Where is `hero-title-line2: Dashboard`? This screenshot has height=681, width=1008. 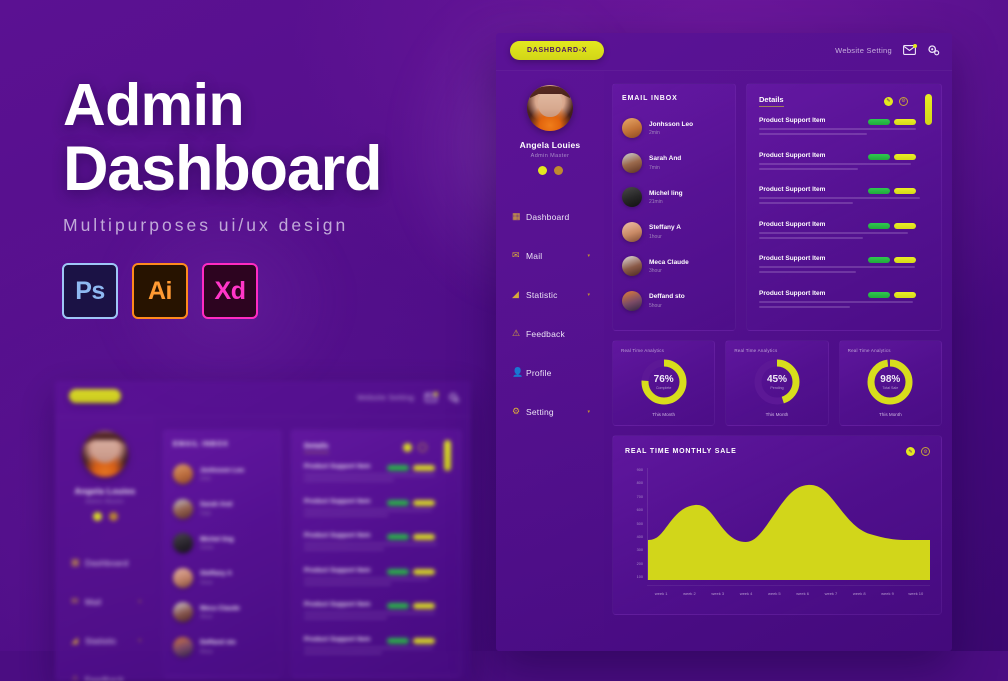 hero-title-line2: Dashboard is located at coordinates (222, 169).